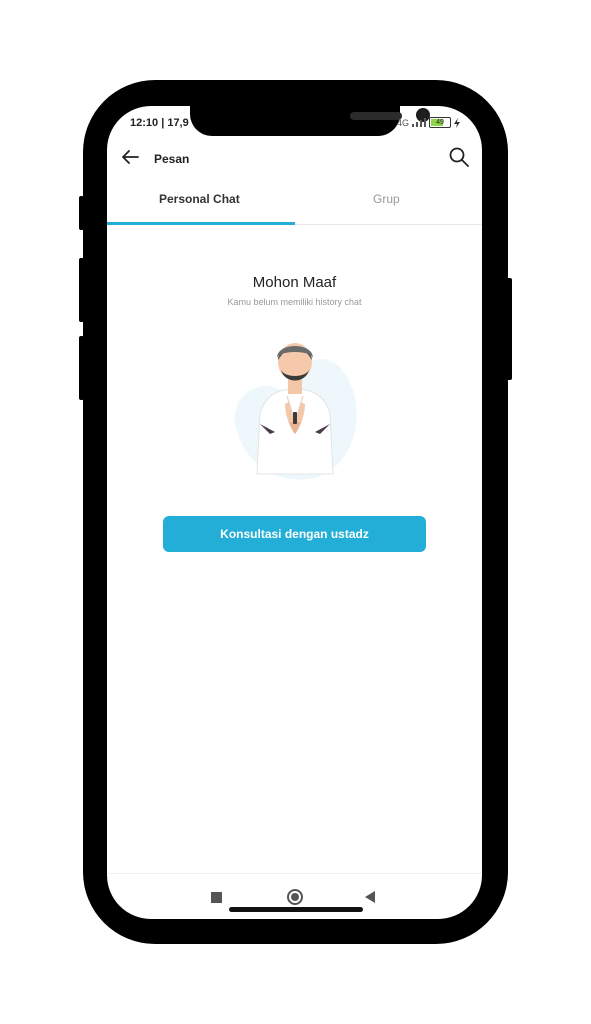 The width and height of the screenshot is (591, 1024). I want to click on tab-grup: Grup, so click(386, 199).